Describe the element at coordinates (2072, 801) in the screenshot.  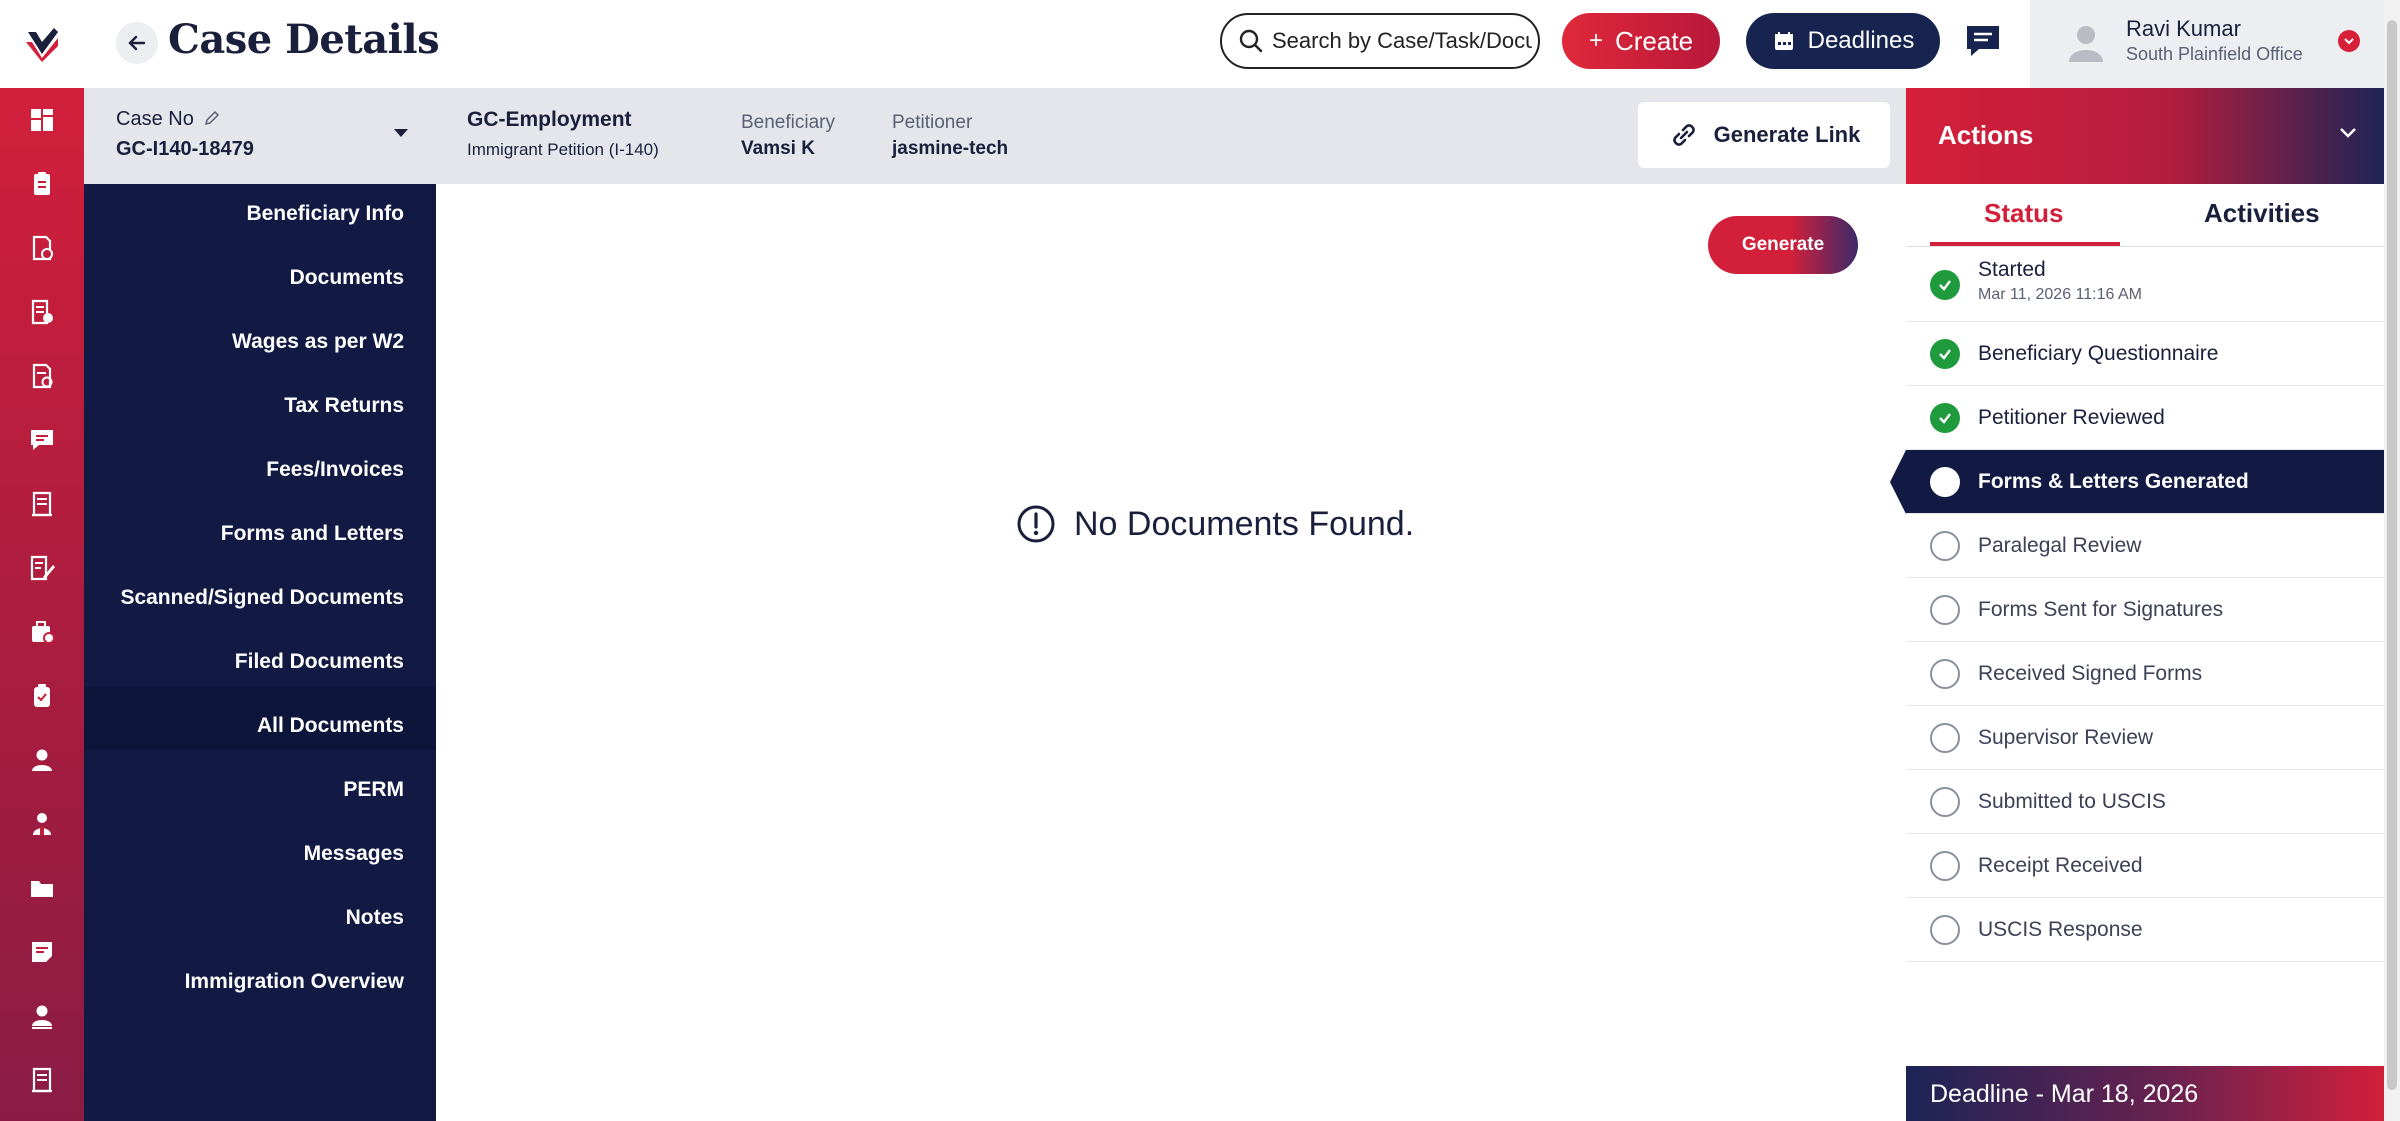
I see `step-label: Submitted to USCIS` at that location.